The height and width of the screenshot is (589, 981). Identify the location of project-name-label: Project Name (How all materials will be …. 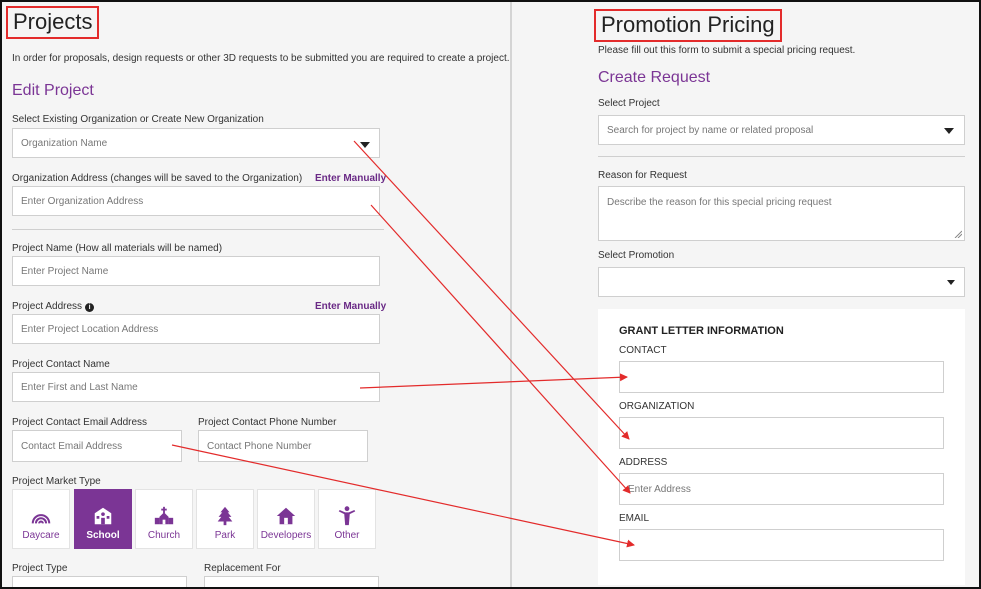
(117, 248).